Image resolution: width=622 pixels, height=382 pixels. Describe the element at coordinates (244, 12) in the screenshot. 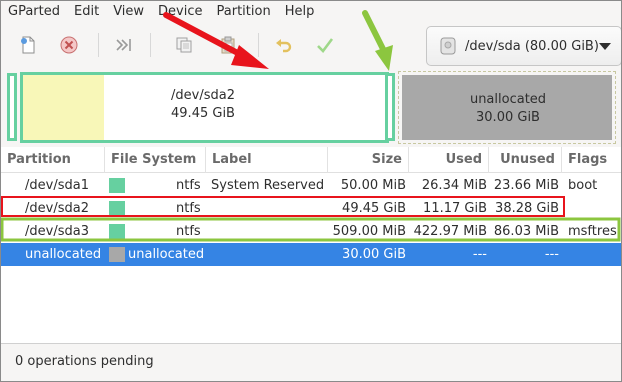

I see `menu-partition: Partition` at that location.